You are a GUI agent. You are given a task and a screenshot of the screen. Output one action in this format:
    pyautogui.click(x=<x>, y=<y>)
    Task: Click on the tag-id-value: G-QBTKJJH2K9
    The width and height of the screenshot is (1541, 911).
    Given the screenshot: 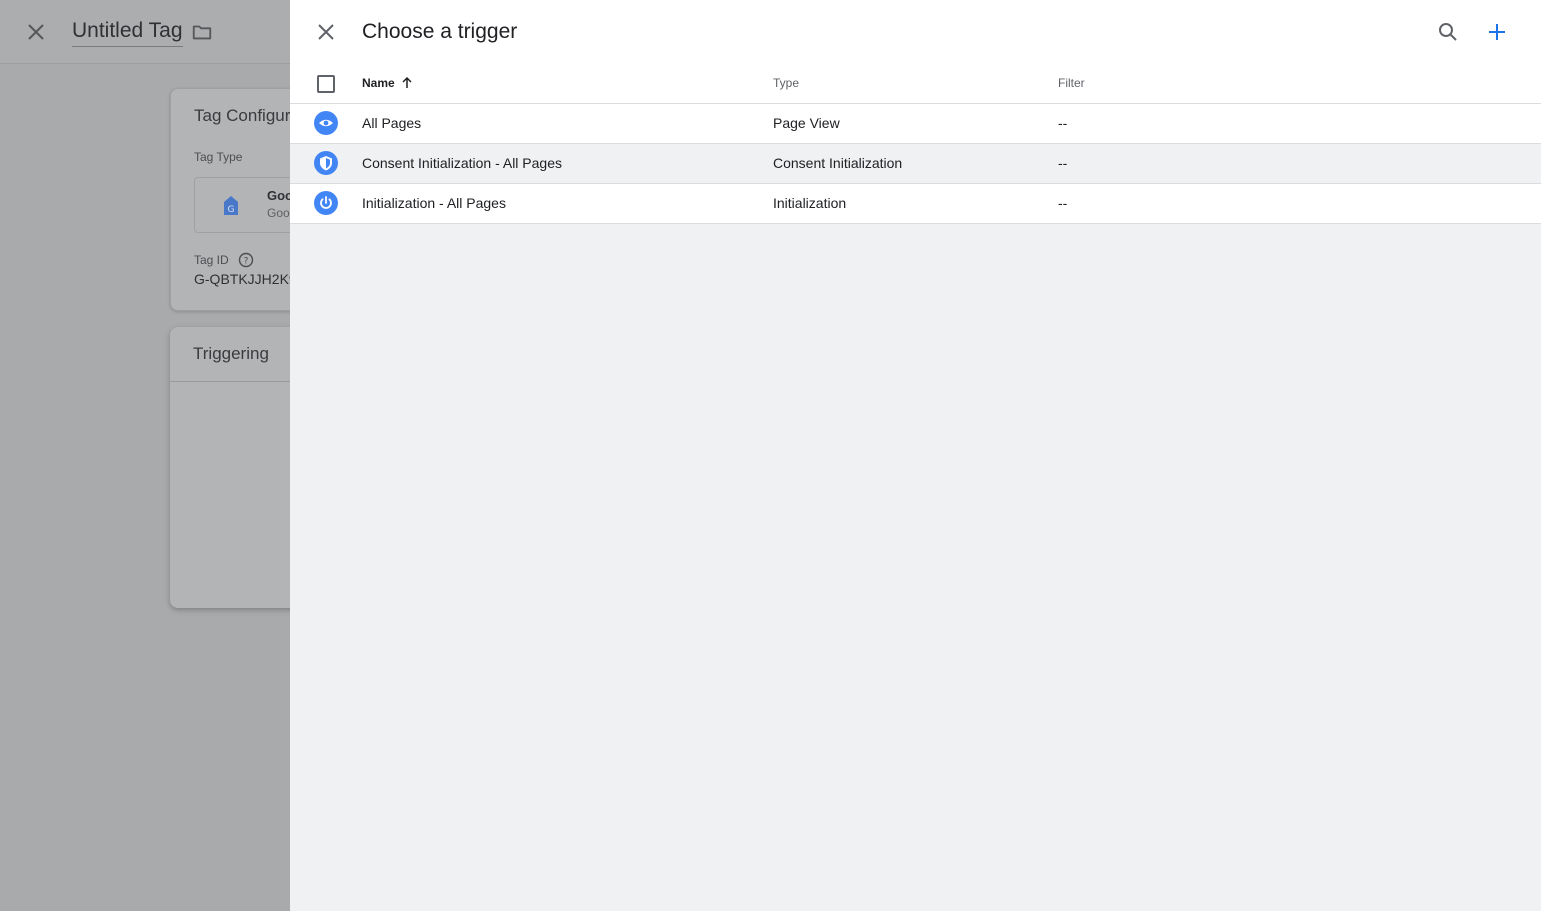 What is the action you would take?
    pyautogui.click(x=245, y=279)
    